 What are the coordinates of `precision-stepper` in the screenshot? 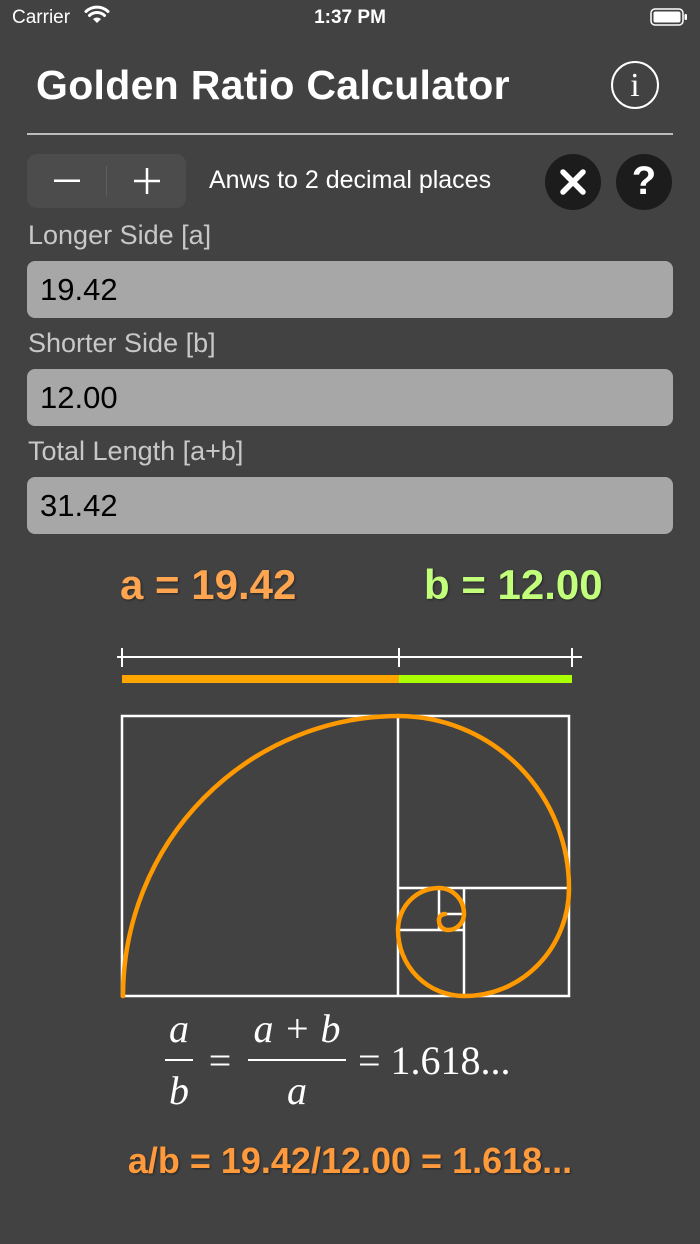 It's located at (106, 181).